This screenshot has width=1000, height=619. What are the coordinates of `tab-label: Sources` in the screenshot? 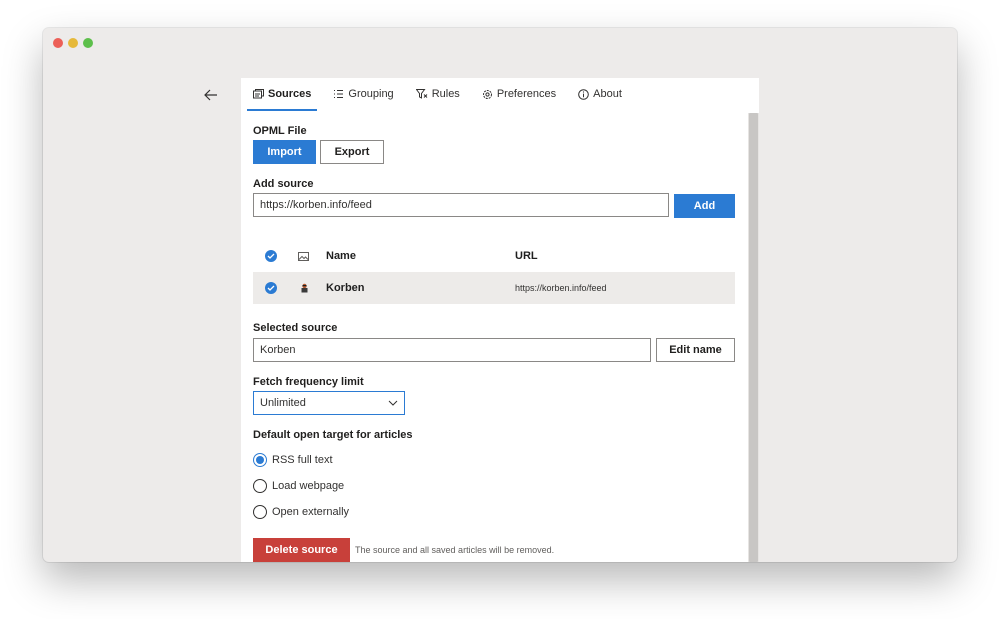 It's located at (290, 94).